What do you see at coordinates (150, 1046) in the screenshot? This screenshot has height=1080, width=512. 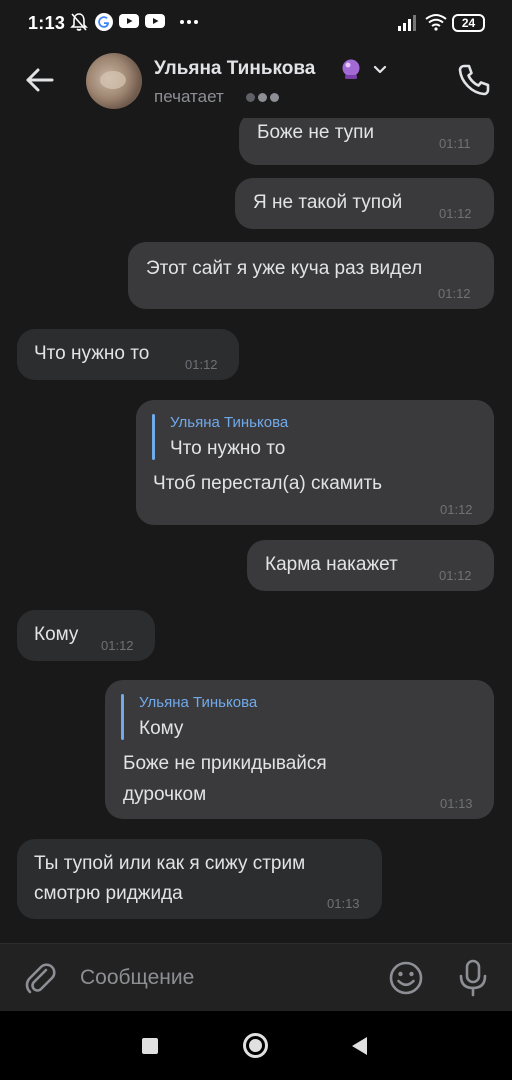 I see `recents-button` at bounding box center [150, 1046].